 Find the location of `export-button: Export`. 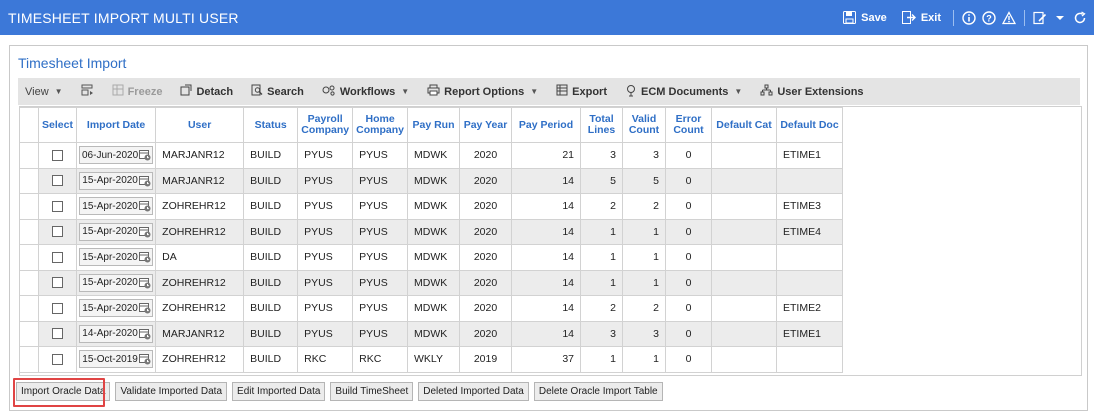

export-button: Export is located at coordinates (581, 91).